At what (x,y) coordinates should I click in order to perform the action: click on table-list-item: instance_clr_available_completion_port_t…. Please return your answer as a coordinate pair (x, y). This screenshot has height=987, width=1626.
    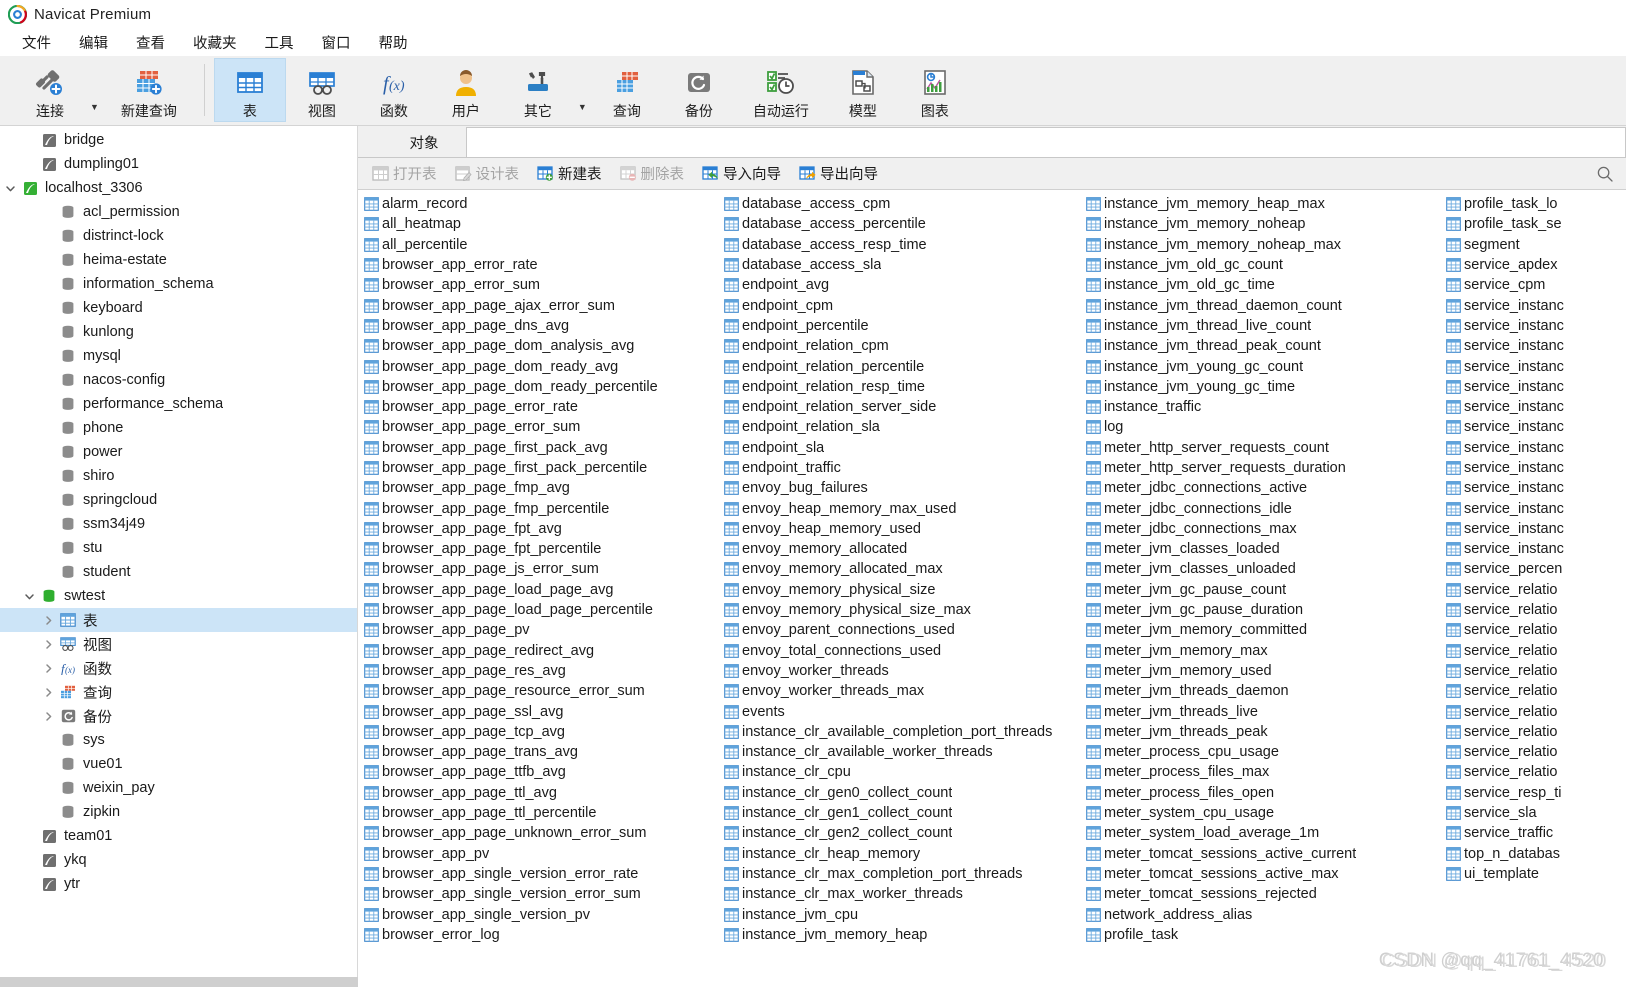
    Looking at the image, I should click on (899, 732).